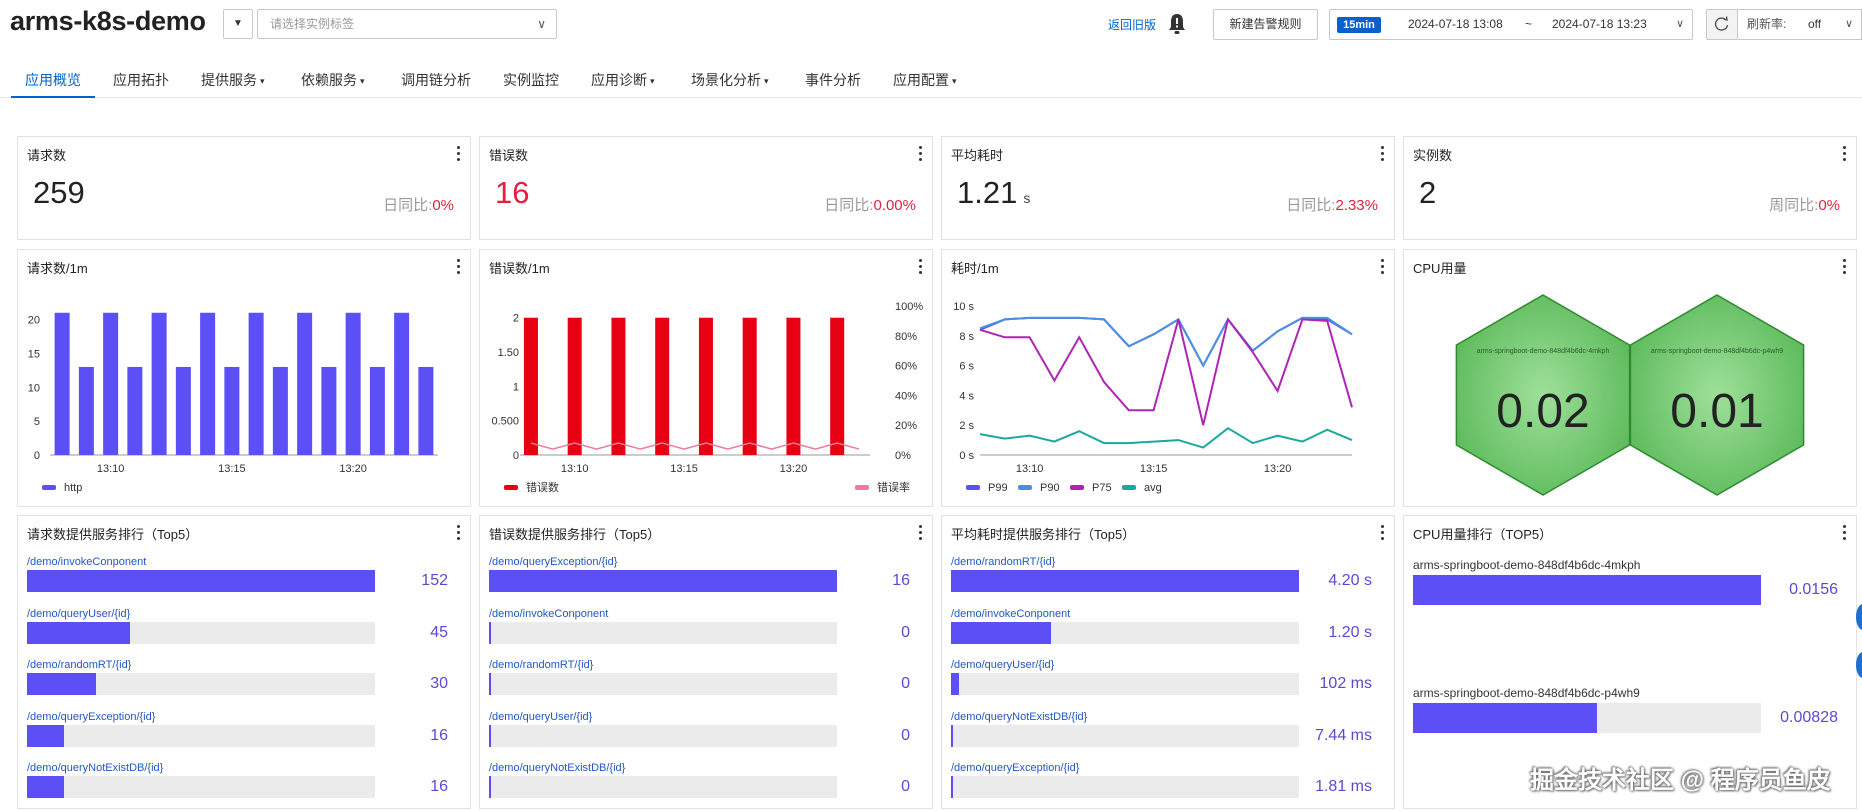 This screenshot has width=1862, height=811. I want to click on legend-label: 错误数, so click(542, 487).